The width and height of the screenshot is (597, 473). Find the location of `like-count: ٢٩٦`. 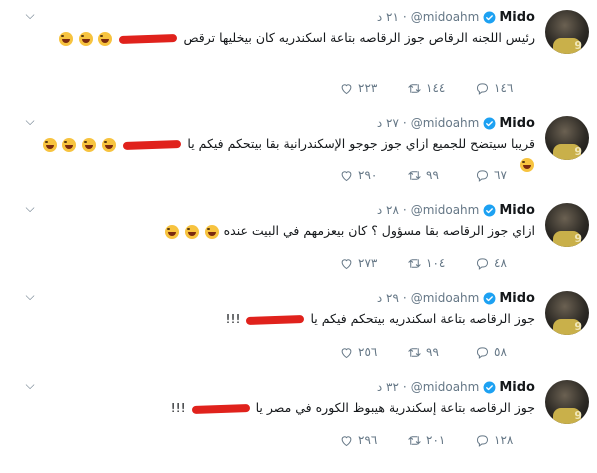

like-count: ٢٩٦ is located at coordinates (368, 440).